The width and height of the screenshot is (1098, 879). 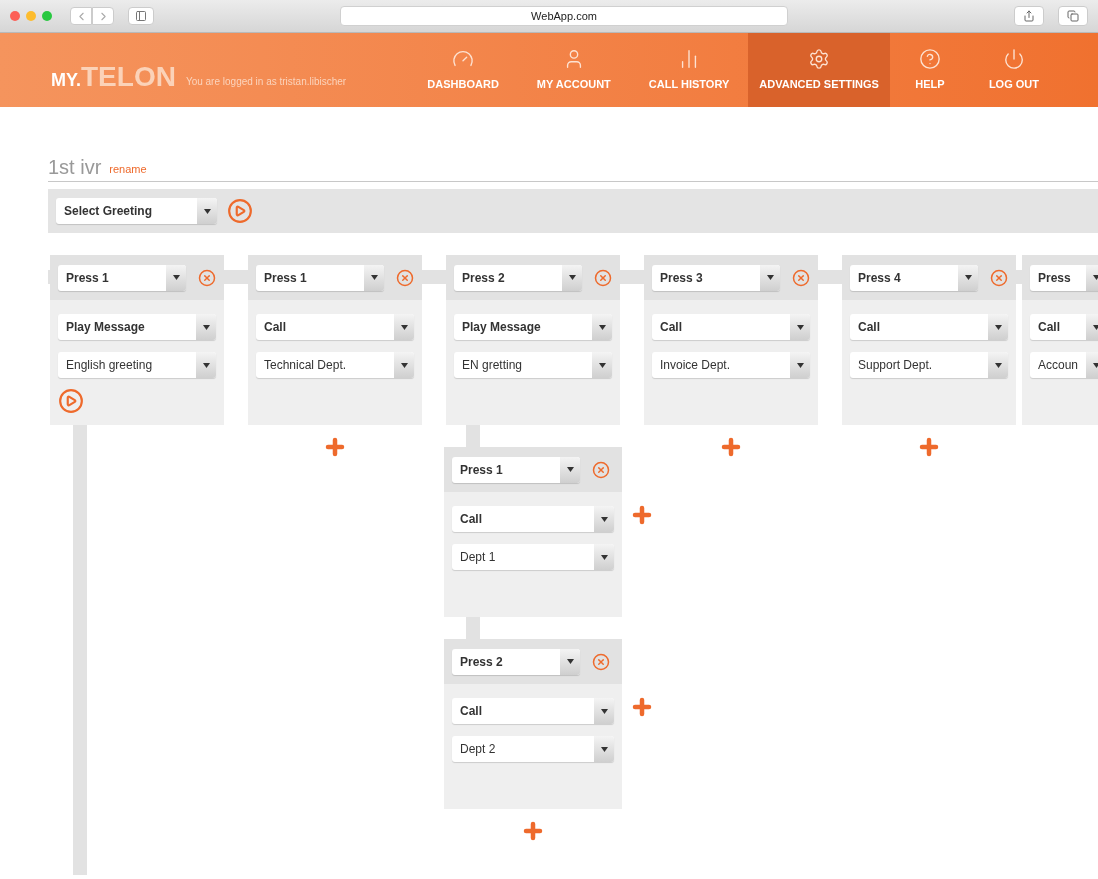 I want to click on help-icon, so click(x=929, y=58).